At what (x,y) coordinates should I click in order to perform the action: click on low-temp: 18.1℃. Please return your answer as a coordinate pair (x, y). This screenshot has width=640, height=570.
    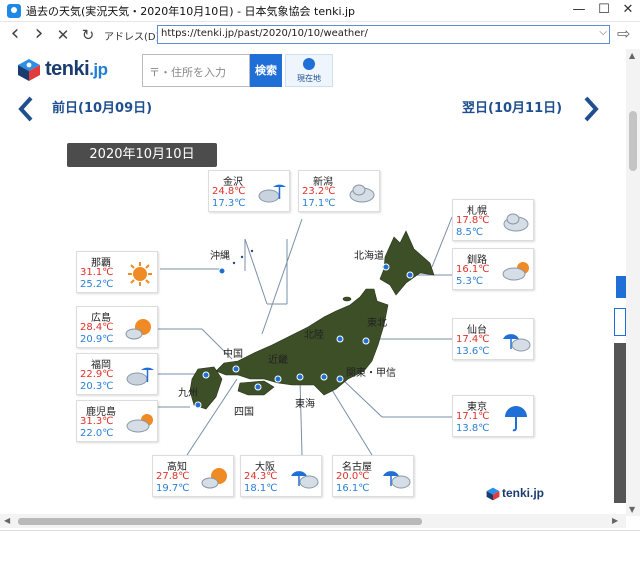
    Looking at the image, I should click on (261, 488).